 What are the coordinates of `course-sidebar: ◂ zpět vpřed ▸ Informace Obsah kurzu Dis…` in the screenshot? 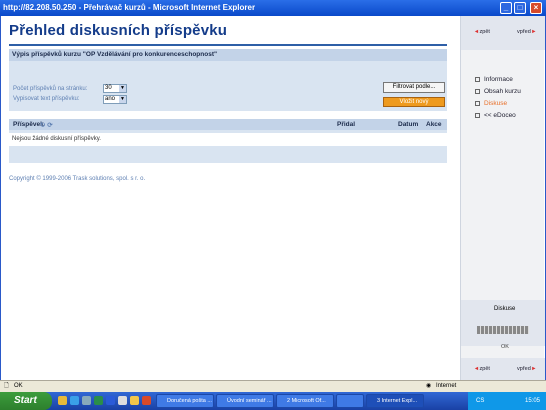 It's located at (502, 198).